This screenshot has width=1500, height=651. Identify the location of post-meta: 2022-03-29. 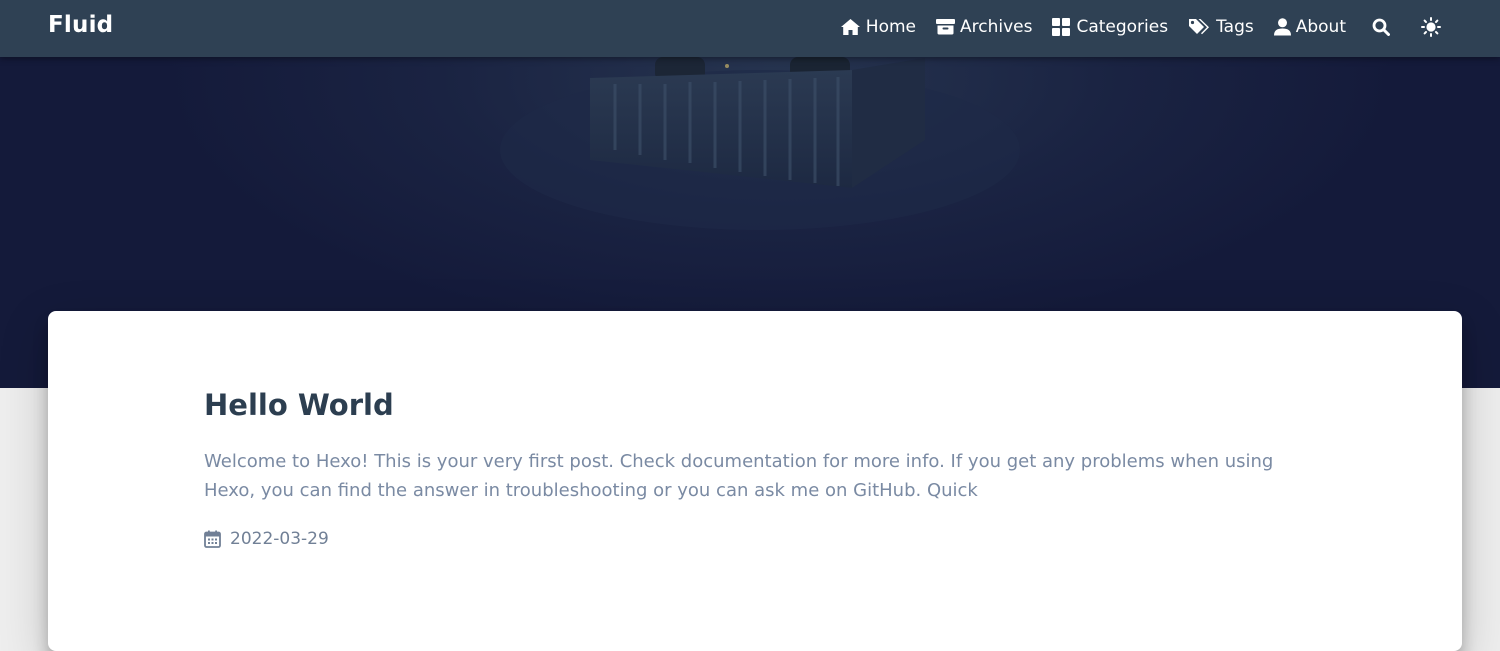
(739, 539).